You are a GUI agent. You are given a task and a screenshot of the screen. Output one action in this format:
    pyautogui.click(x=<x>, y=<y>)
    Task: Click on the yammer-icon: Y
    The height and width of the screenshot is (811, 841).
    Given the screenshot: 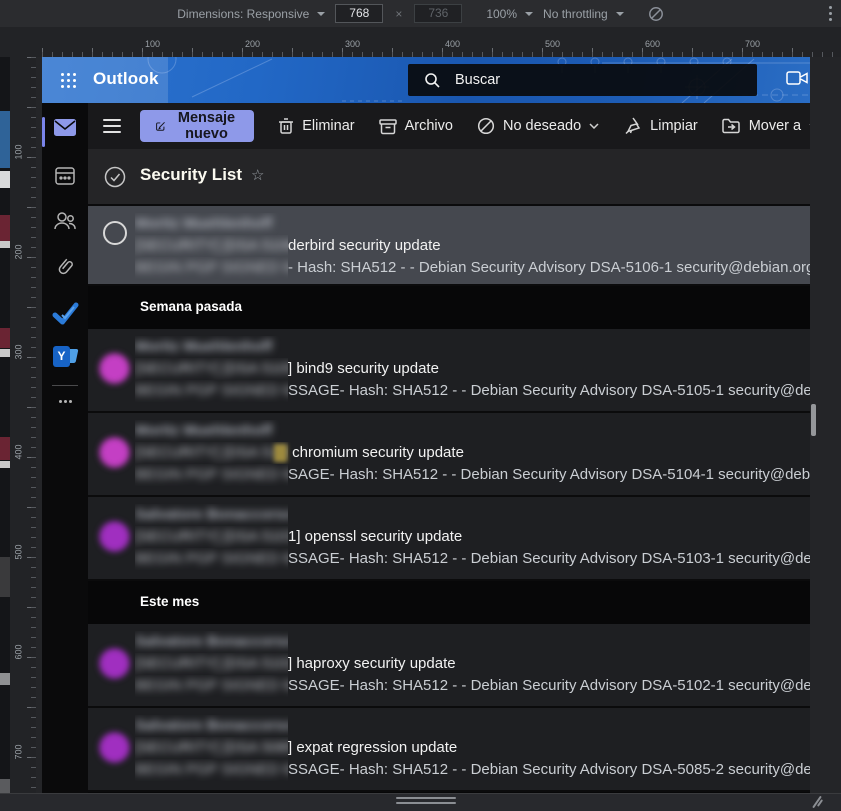 What is the action you would take?
    pyautogui.click(x=65, y=356)
    